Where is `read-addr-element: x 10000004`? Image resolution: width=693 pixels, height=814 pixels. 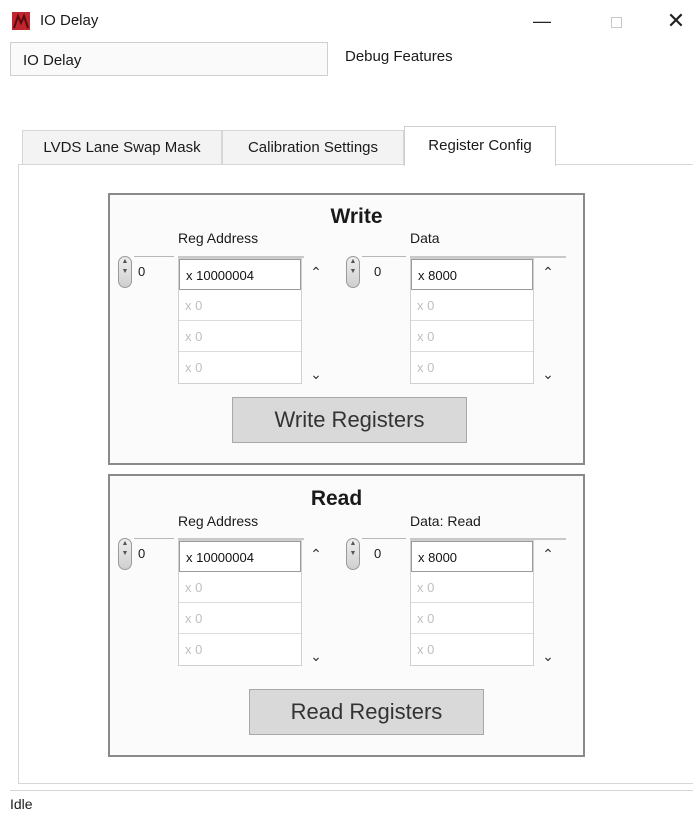
read-addr-element: x 10000004 is located at coordinates (240, 556).